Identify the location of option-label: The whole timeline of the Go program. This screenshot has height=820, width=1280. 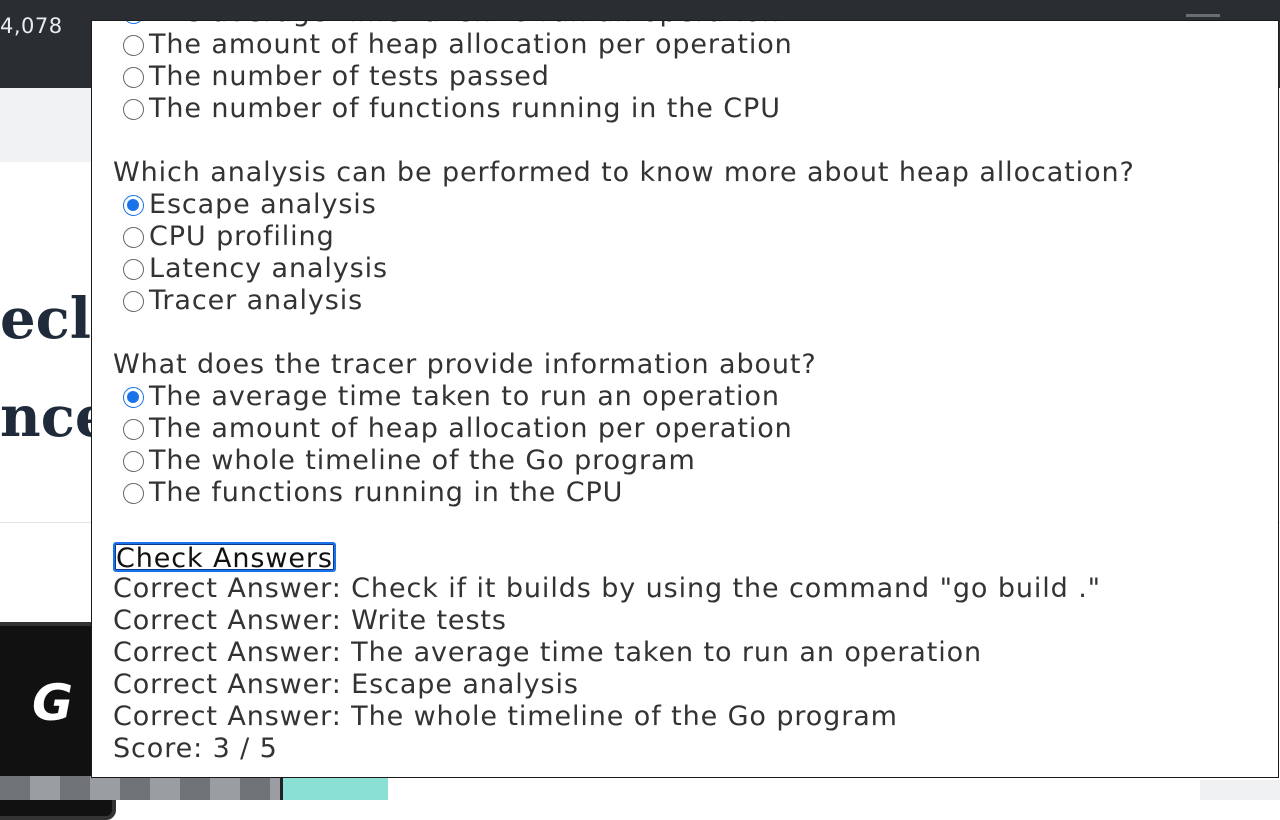
(422, 460).